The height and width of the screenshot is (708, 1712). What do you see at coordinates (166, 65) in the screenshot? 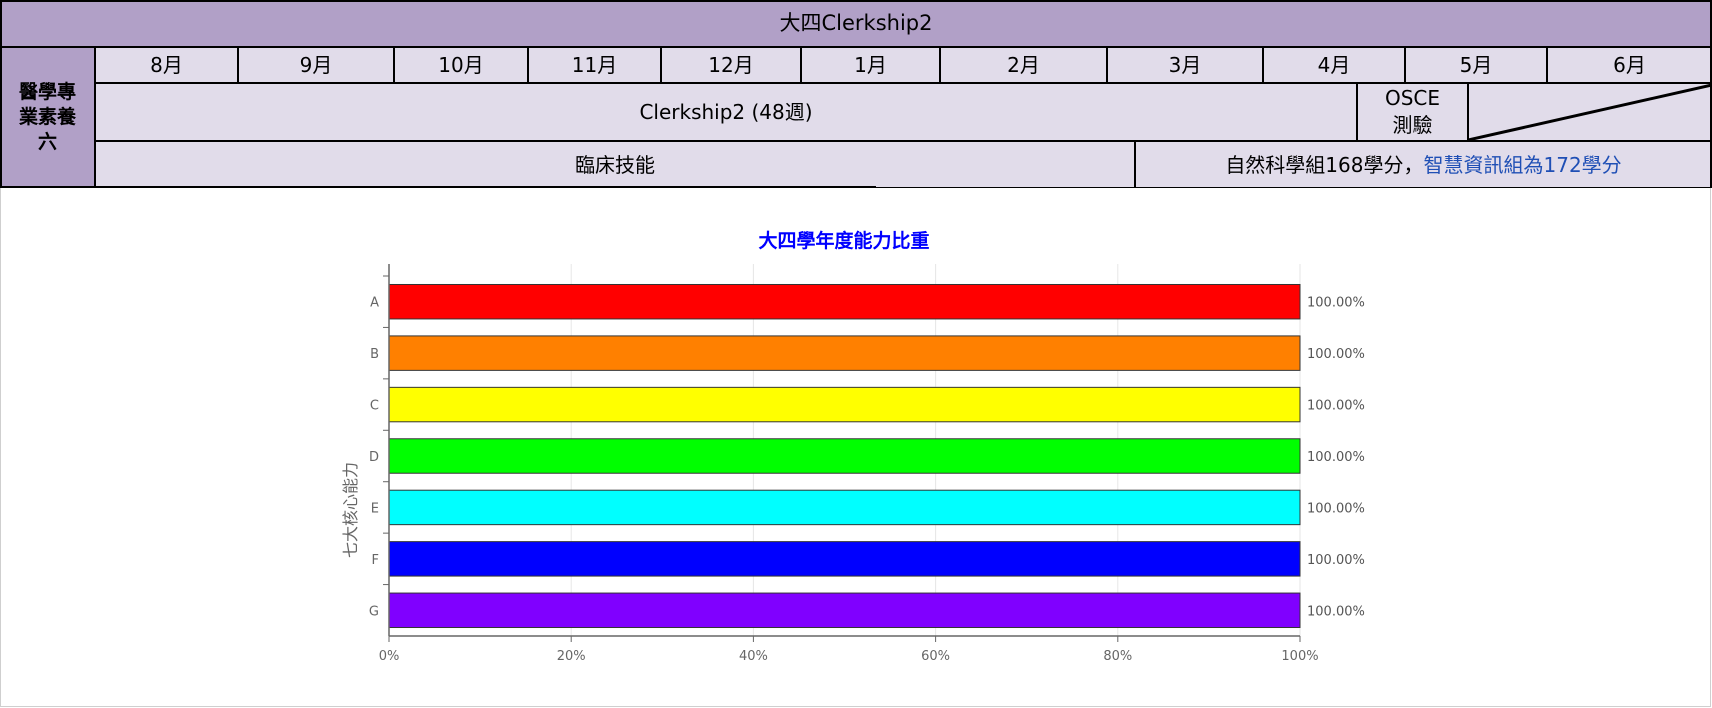
I see `month-cell: 8月` at bounding box center [166, 65].